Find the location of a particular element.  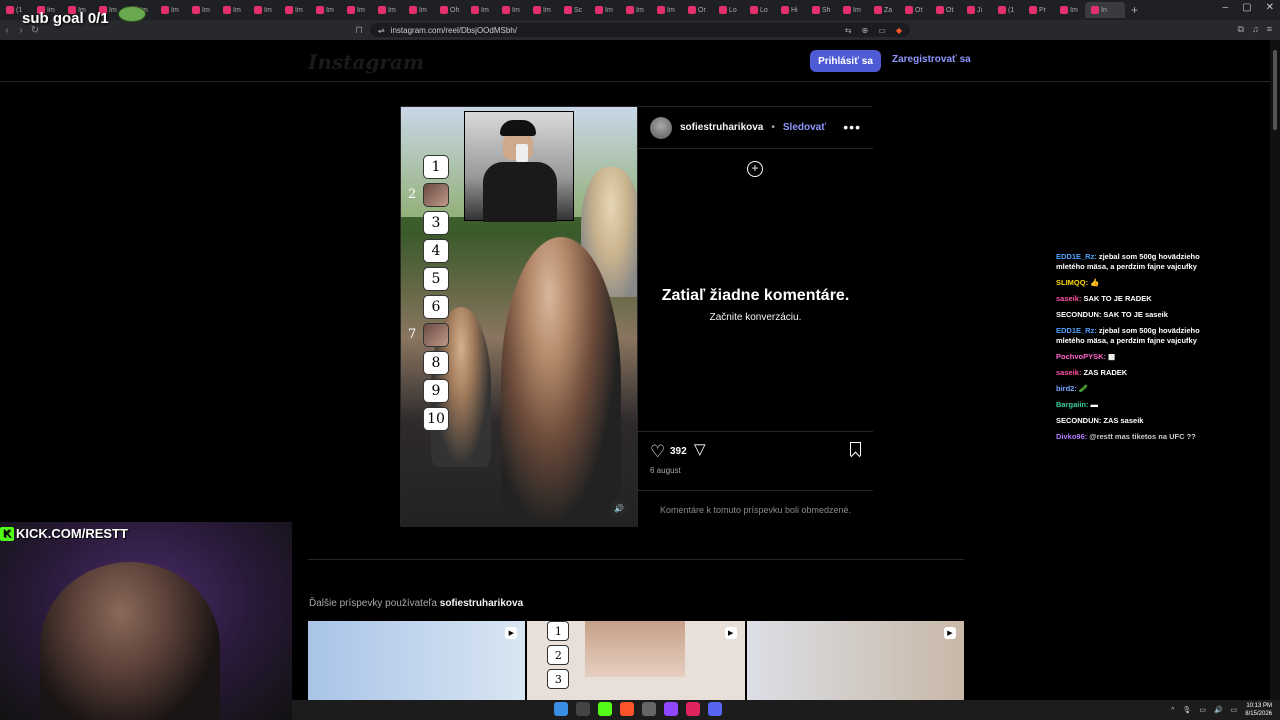

browser-tab: (1 is located at coordinates (1007, 10).